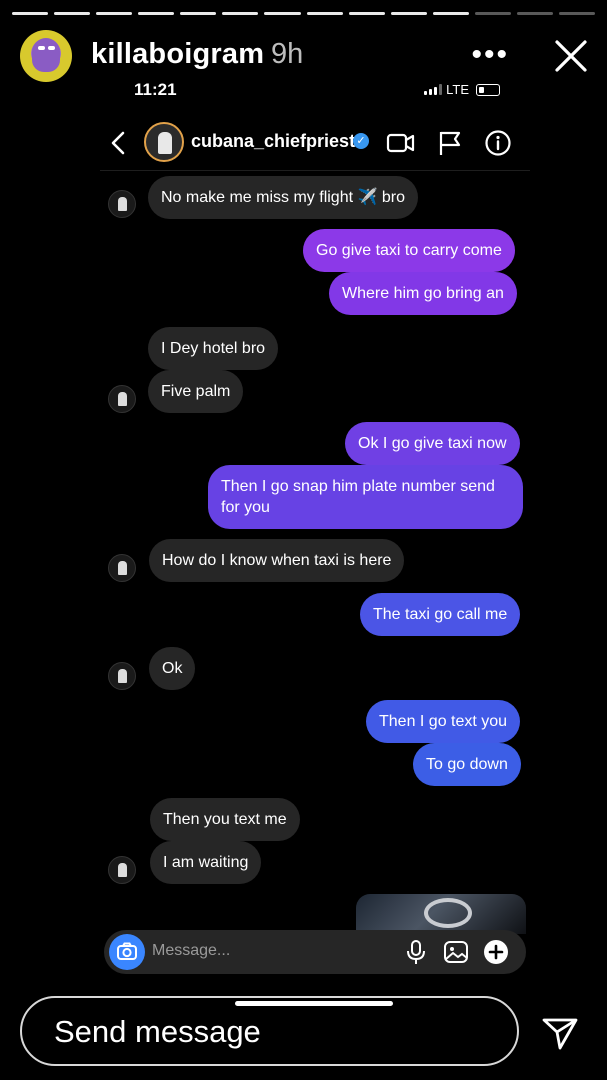 Image resolution: width=607 pixels, height=1080 pixels. I want to click on message-bubble-incoming: I am waiting, so click(206, 862).